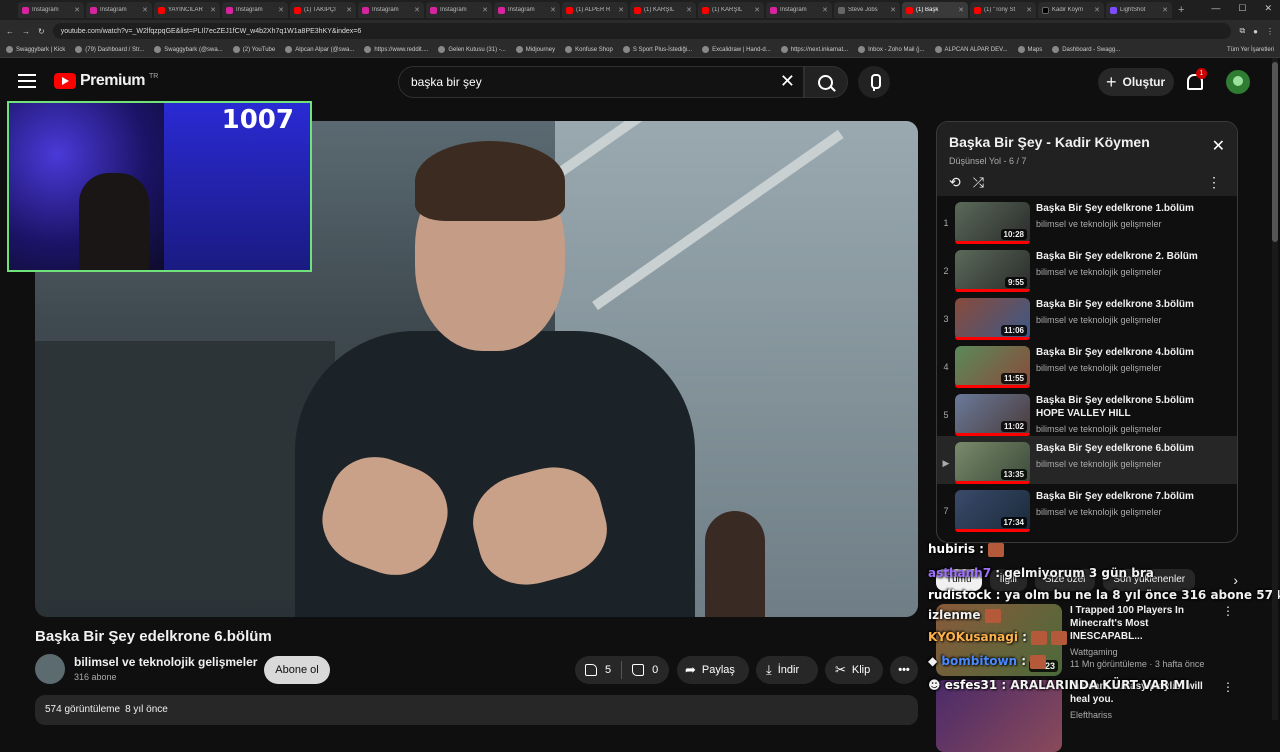  Describe the element at coordinates (1268, 8) in the screenshot. I see `close-window-icon: ✕` at that location.